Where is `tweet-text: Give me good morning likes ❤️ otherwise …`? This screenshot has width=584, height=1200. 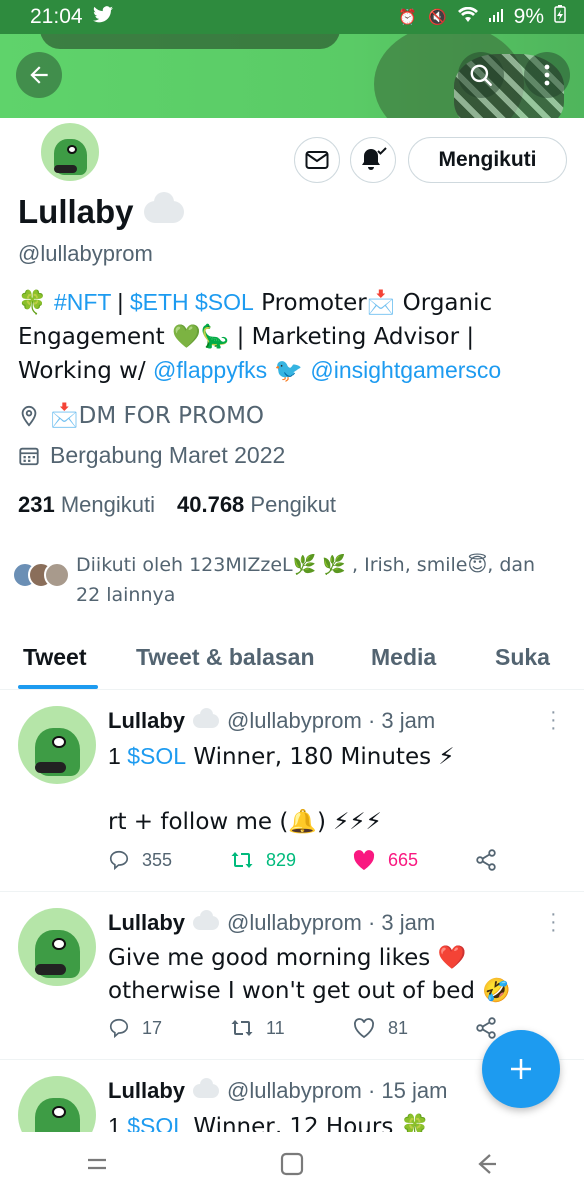 tweet-text: Give me good morning likes ❤️ otherwise … is located at coordinates (309, 974).